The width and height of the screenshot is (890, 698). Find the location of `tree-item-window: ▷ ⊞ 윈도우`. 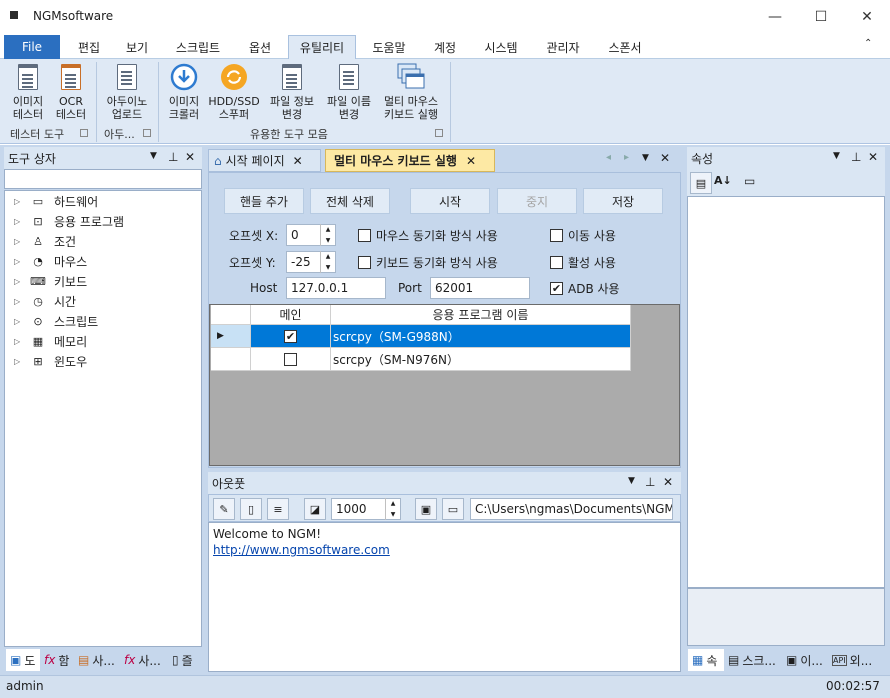

tree-item-window: ▷ ⊞ 윈도우 is located at coordinates (50, 361).